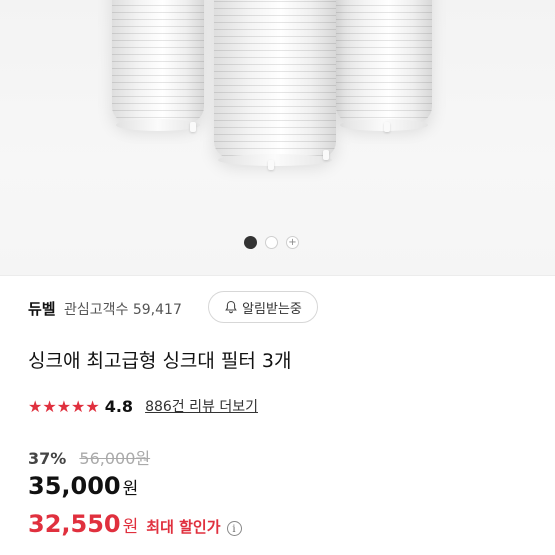 Image resolution: width=555 pixels, height=555 pixels. Describe the element at coordinates (158, 65) in the screenshot. I see `filter-cylinder-left` at that location.